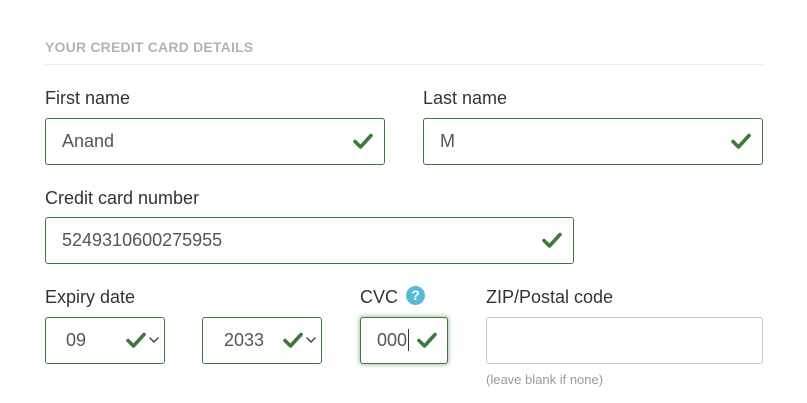 The width and height of the screenshot is (807, 403). Describe the element at coordinates (409, 339) in the screenshot. I see `text-cursor` at that location.